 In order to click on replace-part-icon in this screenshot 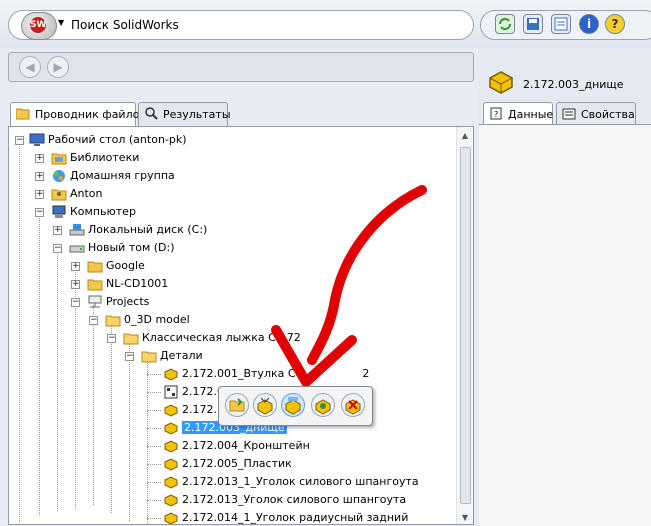, I will do `click(323, 407)`.